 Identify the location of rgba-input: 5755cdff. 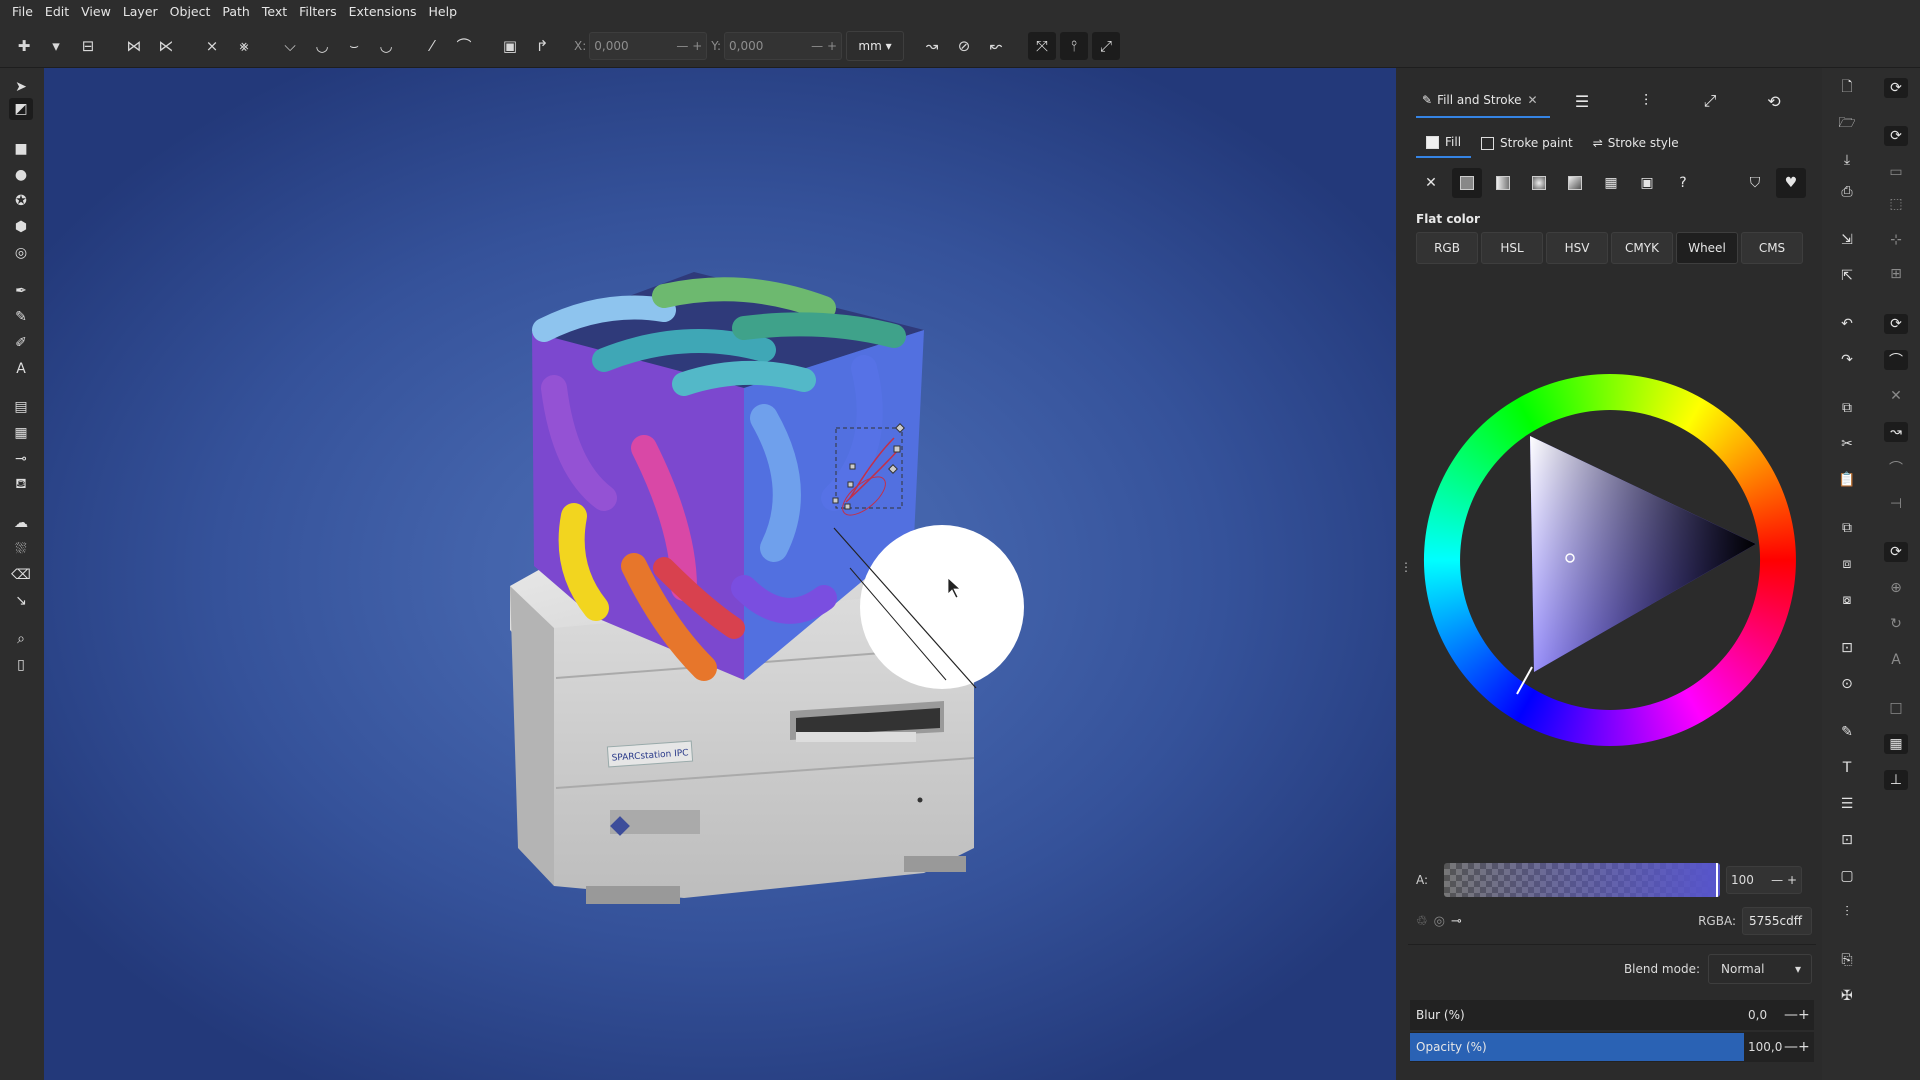
(1777, 921).